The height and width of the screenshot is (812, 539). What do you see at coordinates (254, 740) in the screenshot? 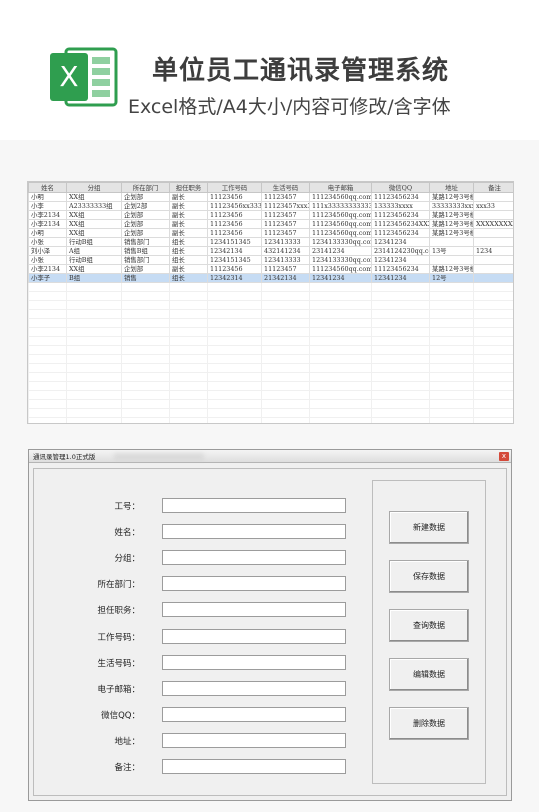
I see `address-input` at bounding box center [254, 740].